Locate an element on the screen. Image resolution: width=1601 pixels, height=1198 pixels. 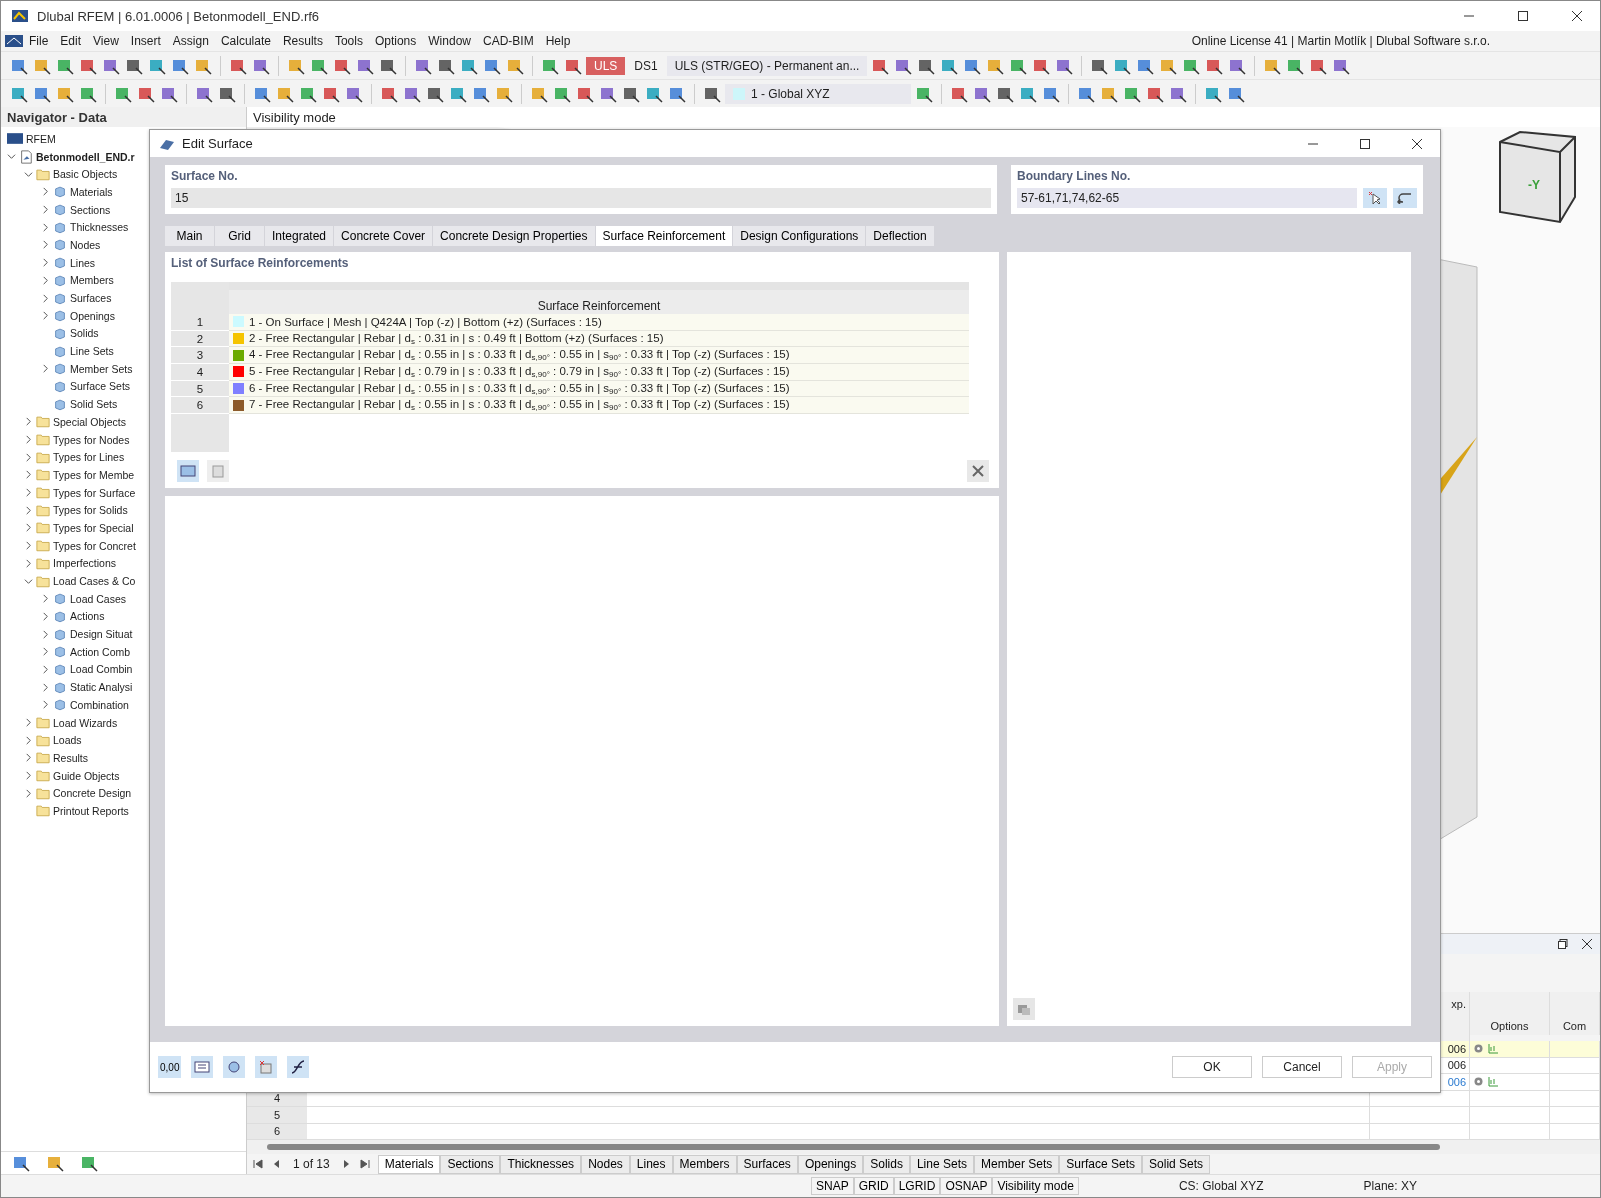
first-page-icon is located at coordinates (258, 1164).